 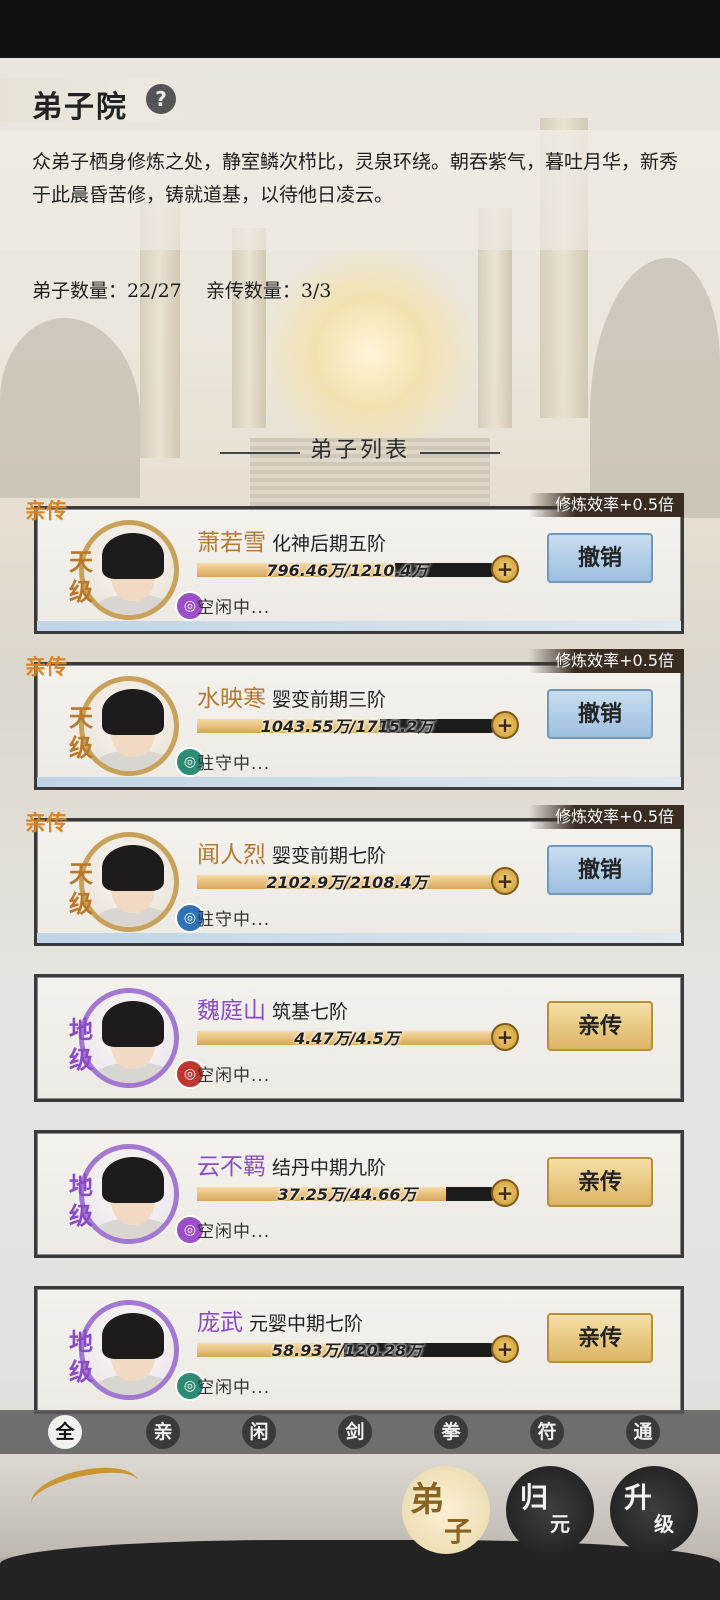 What do you see at coordinates (231, 855) in the screenshot?
I see `disciple-name: 闻人烈` at bounding box center [231, 855].